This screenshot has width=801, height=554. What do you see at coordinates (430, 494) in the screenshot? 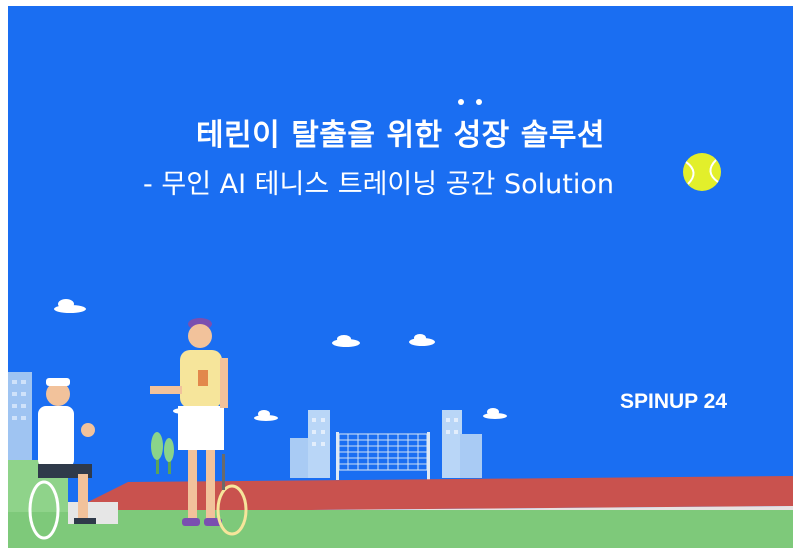
I see `court-track` at bounding box center [430, 494].